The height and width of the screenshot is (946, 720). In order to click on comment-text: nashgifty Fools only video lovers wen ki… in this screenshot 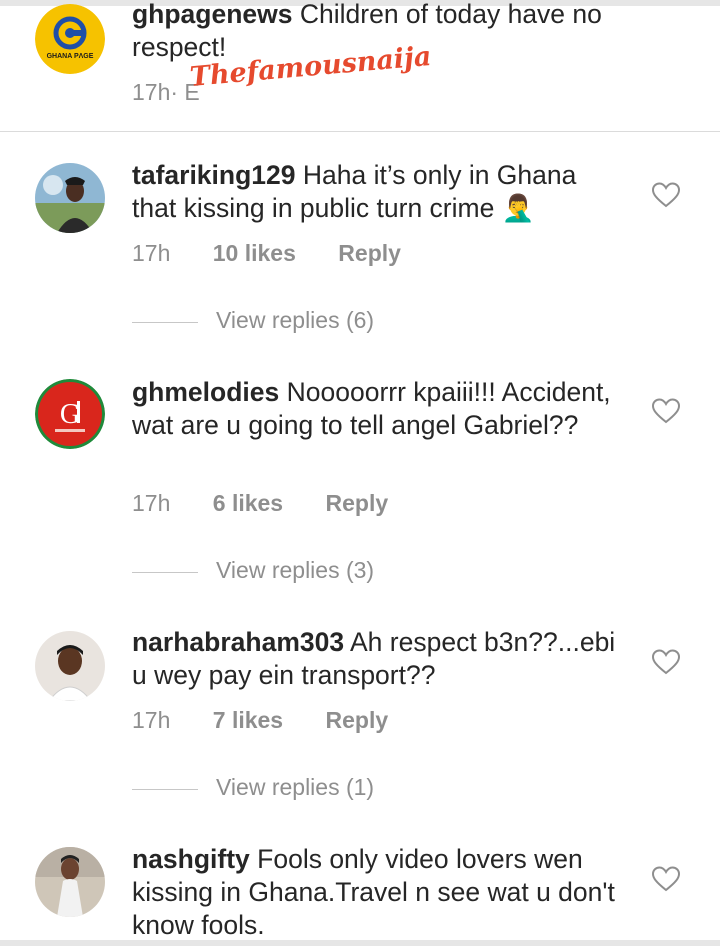, I will do `click(379, 892)`.